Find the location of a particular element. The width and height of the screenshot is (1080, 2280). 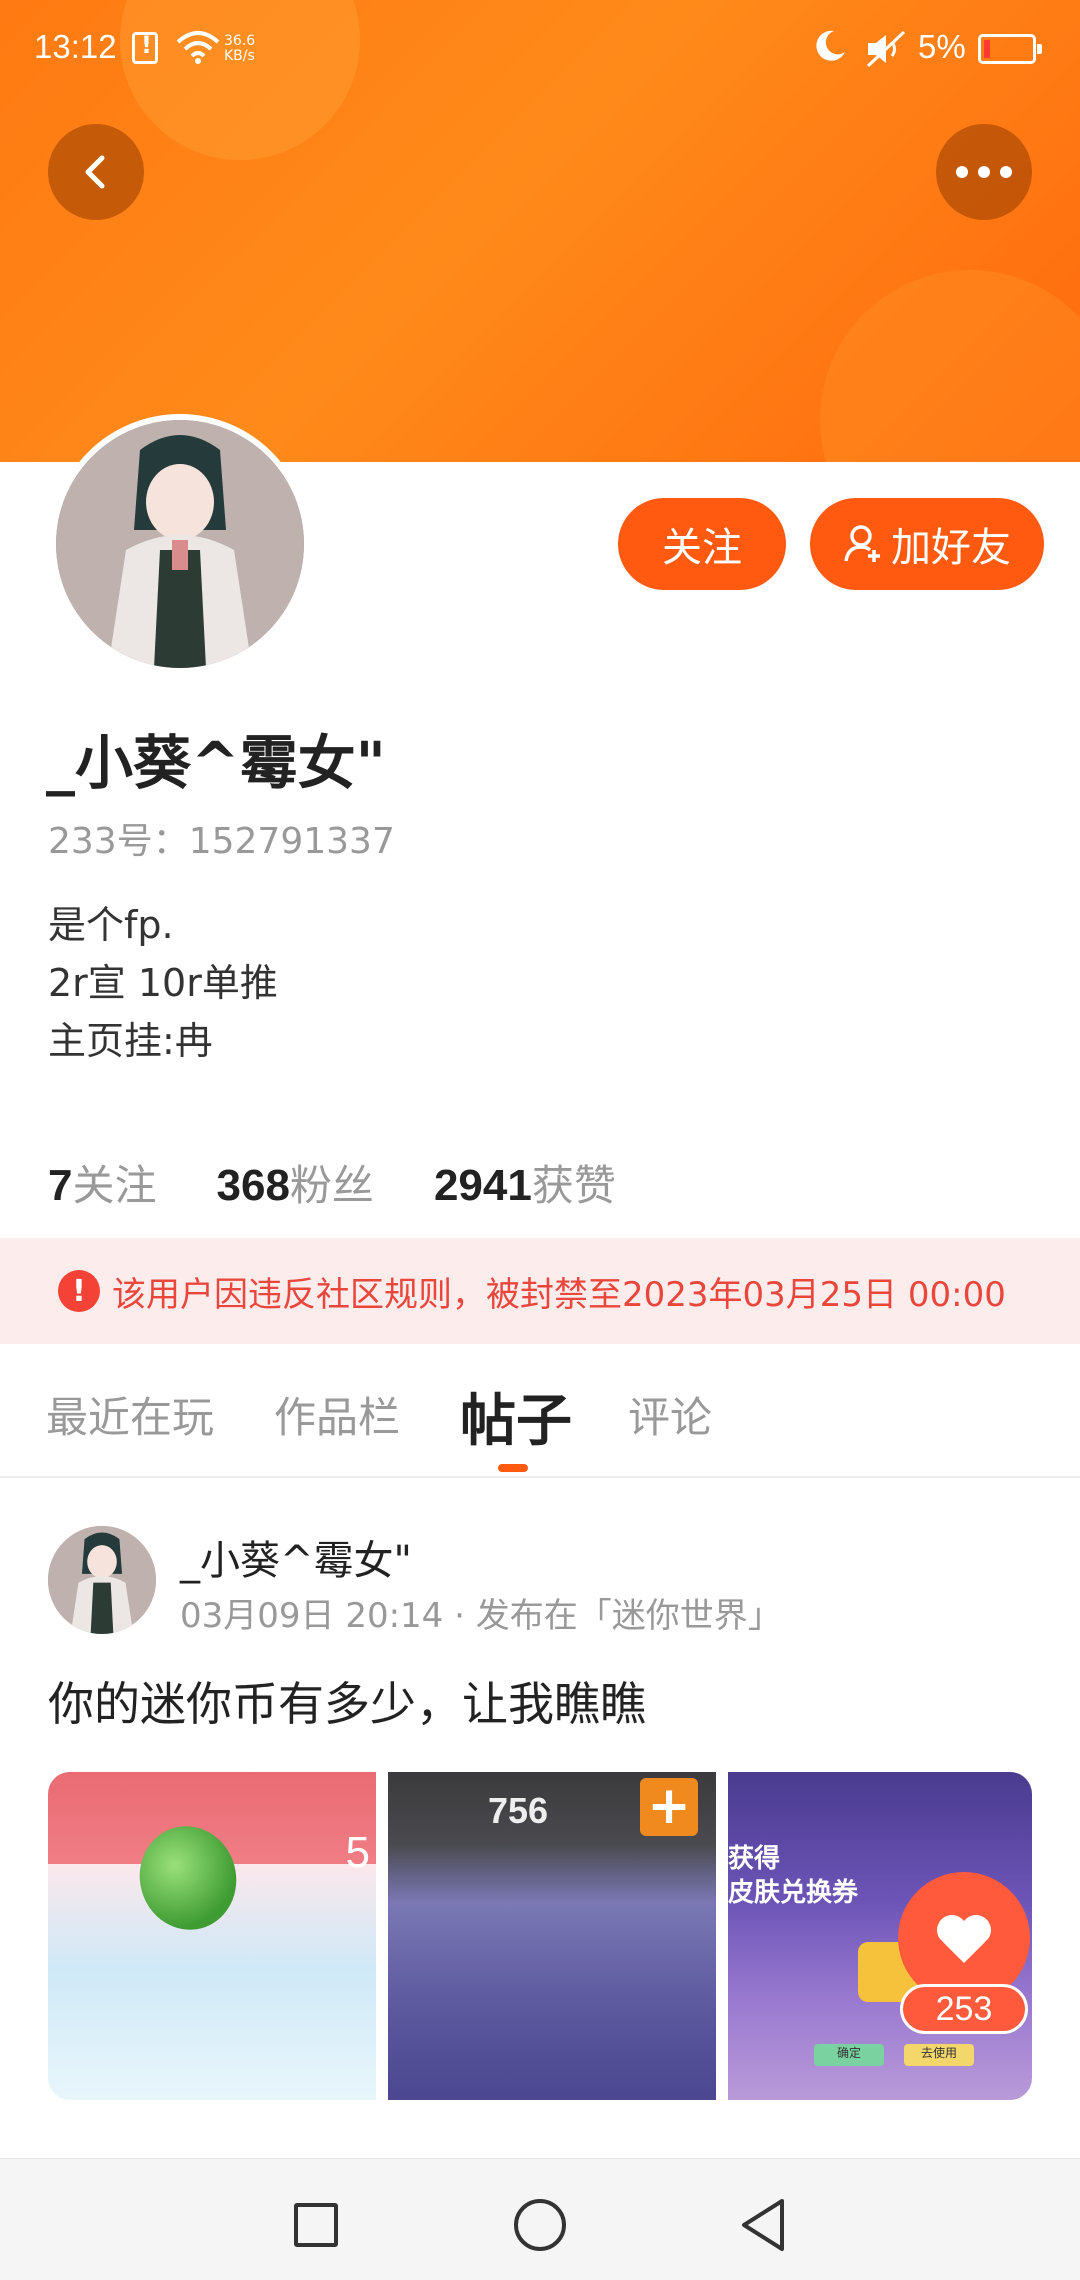

battery-icon is located at coordinates (1010, 49).